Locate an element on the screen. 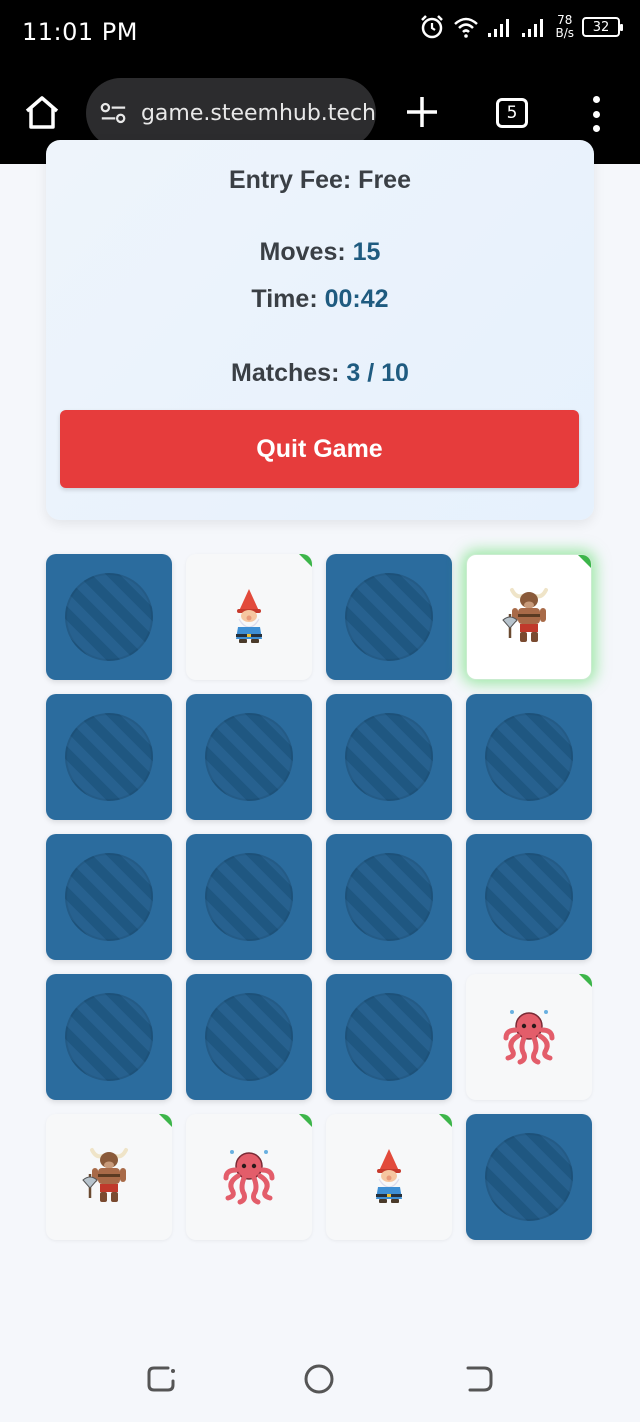  tab-count: 5 is located at coordinates (512, 113).